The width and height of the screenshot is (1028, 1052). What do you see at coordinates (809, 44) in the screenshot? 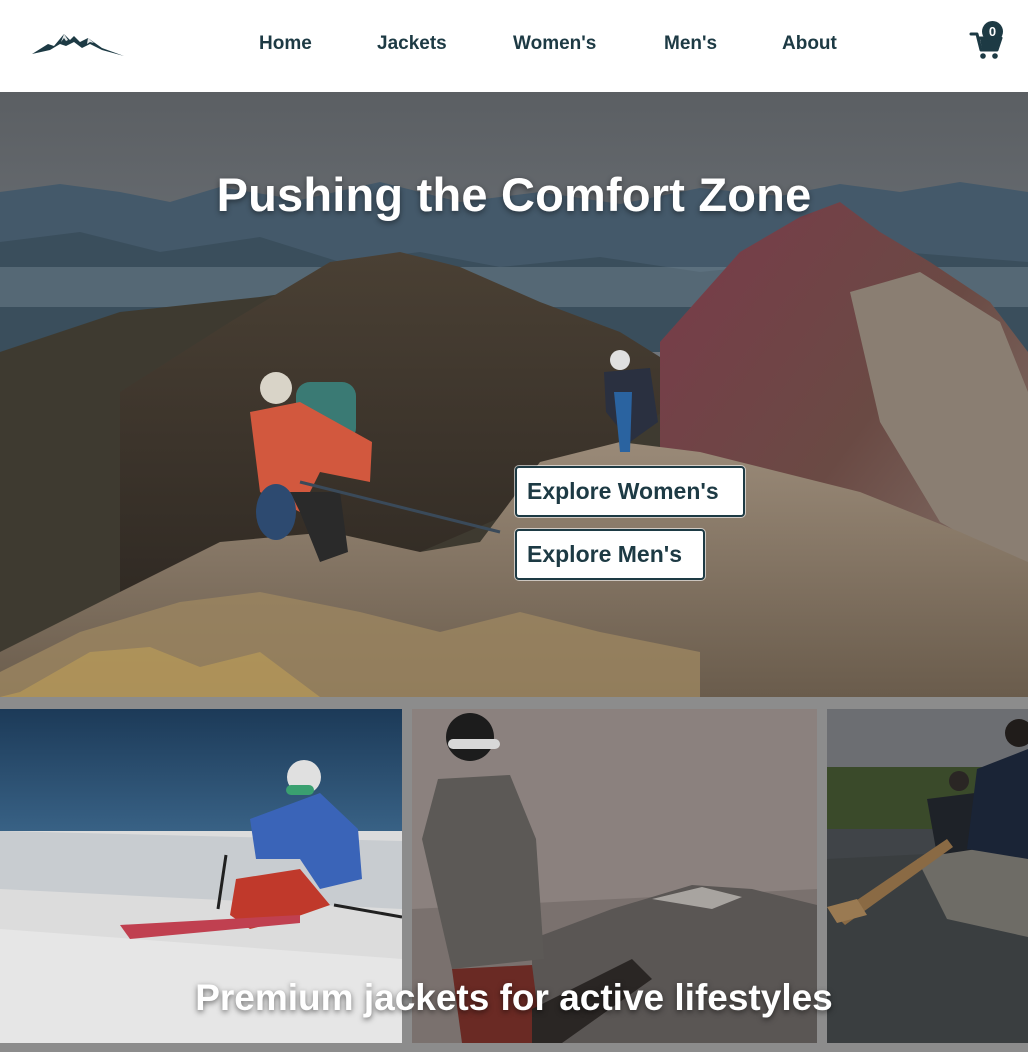
I see `nav-about-link: About` at bounding box center [809, 44].